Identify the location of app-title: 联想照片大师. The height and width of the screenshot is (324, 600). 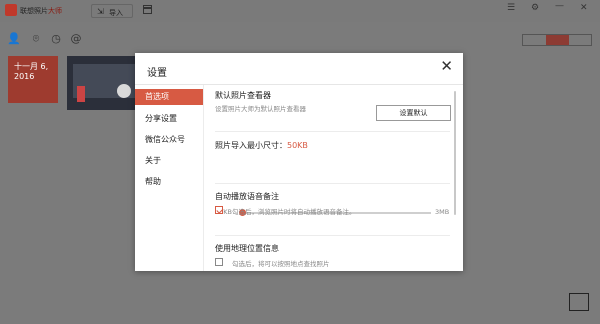
(41, 11).